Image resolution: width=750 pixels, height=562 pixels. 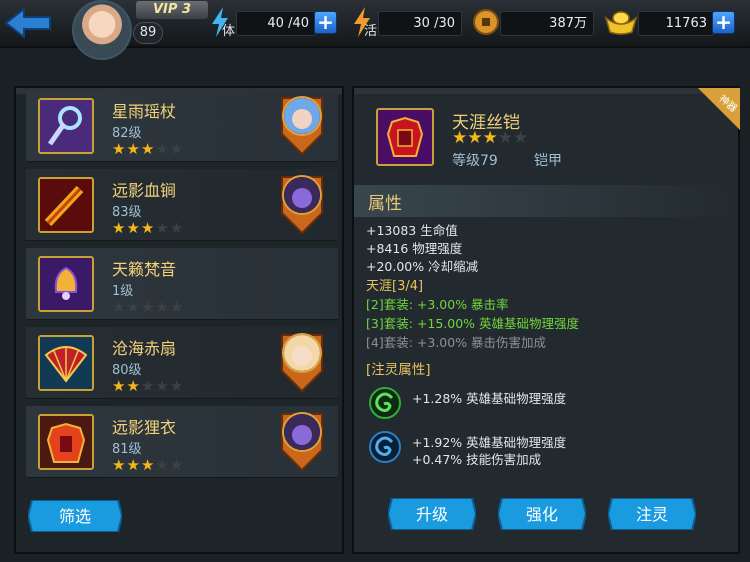 I want to click on energy-box: 30 /30, so click(x=420, y=23).